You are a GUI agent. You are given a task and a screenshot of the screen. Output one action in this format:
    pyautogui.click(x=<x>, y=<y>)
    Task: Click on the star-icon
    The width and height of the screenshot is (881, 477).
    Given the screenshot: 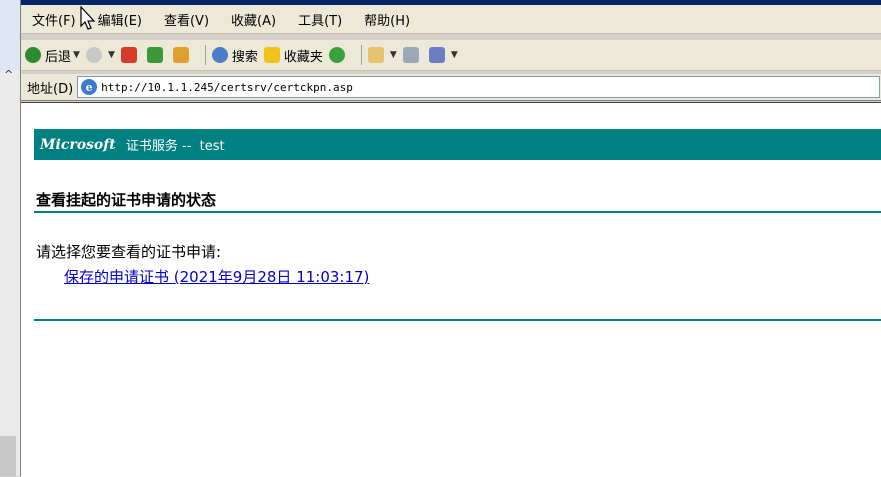 What is the action you would take?
    pyautogui.click(x=271, y=55)
    